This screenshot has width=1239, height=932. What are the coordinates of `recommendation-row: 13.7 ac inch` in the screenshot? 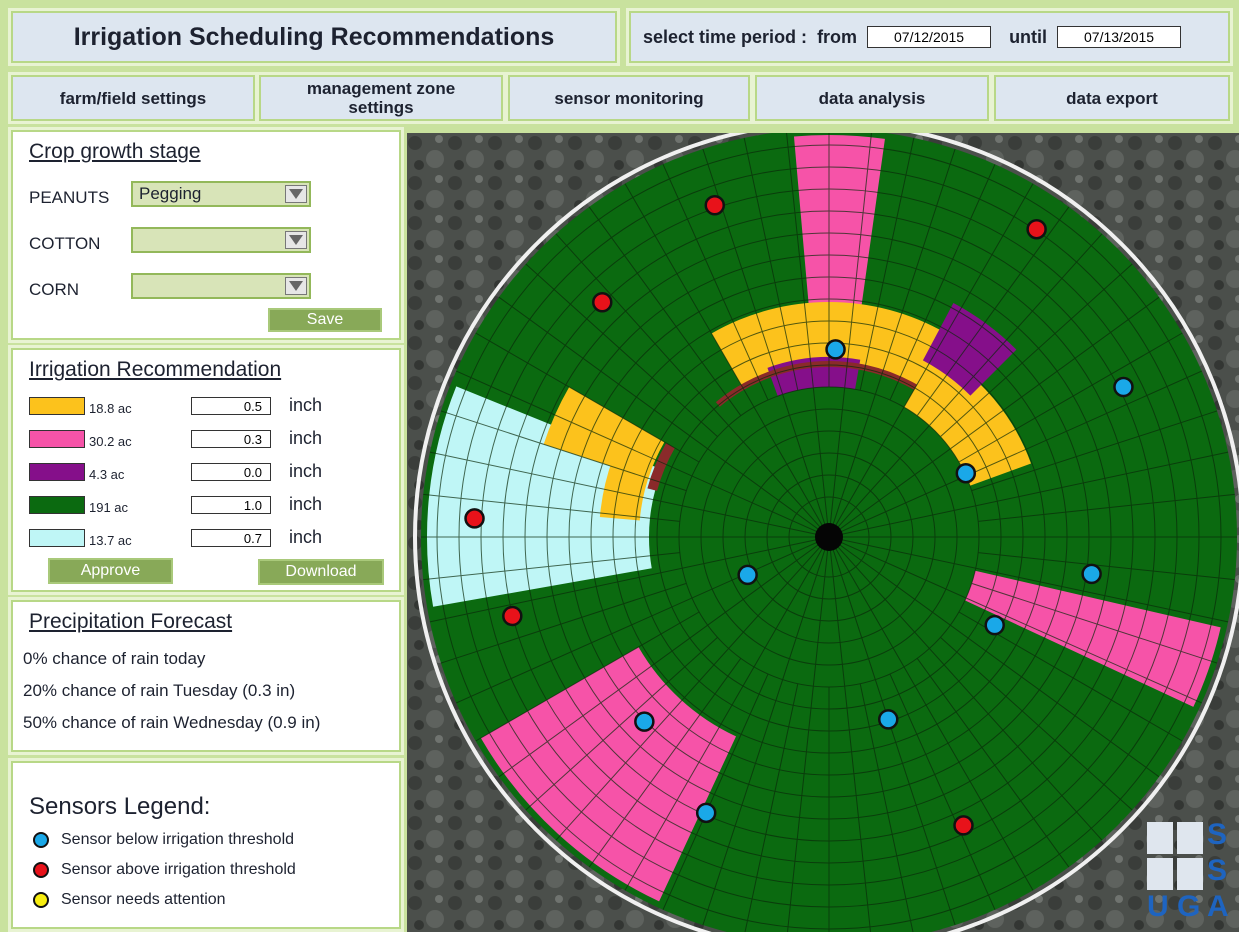 It's located at (179, 539).